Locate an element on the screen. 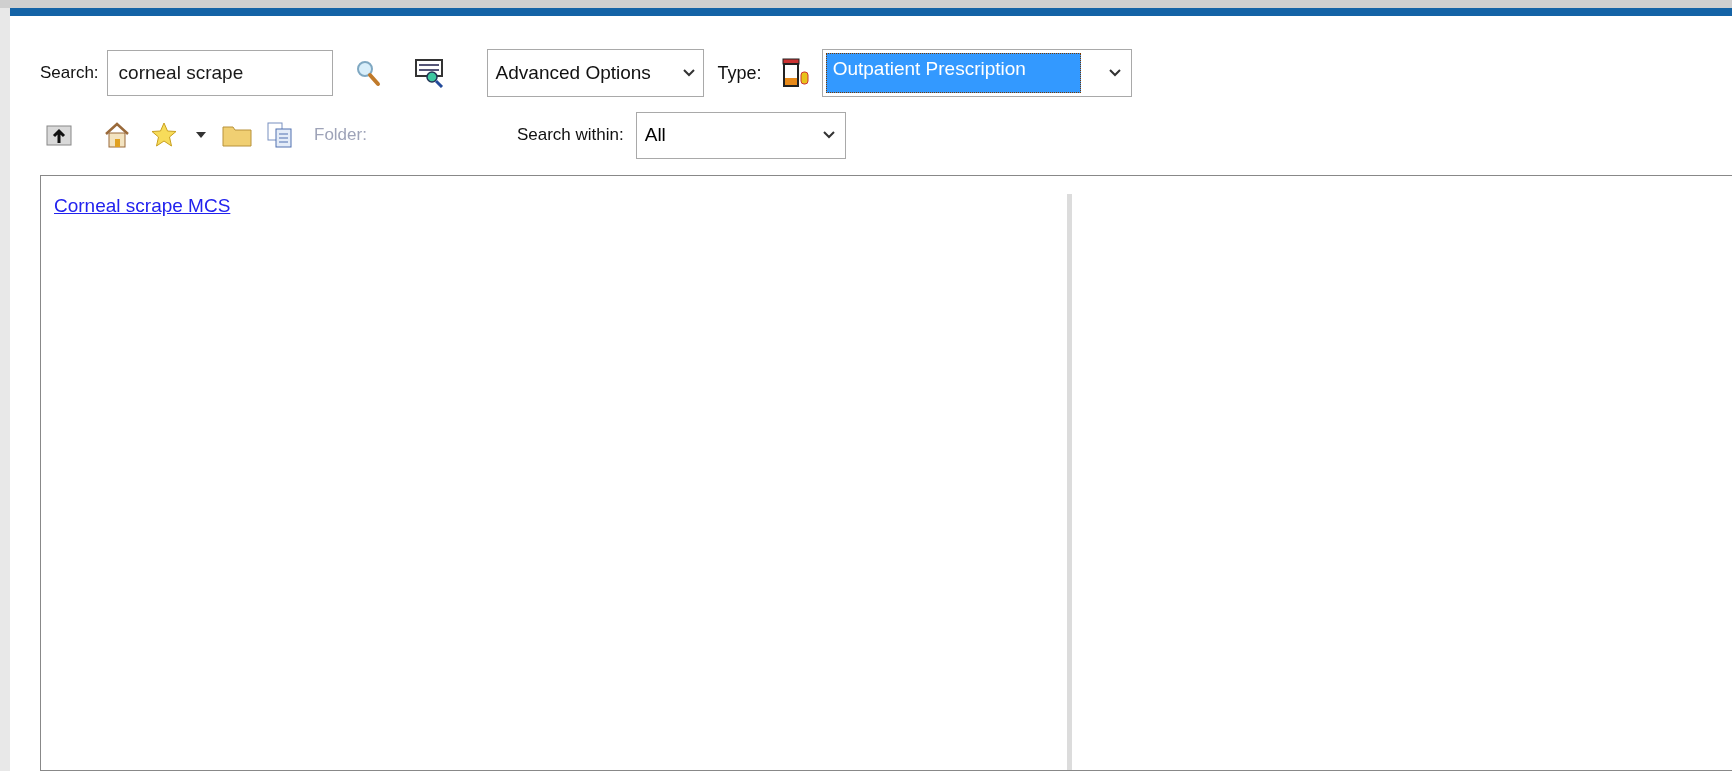 This screenshot has width=1732, height=771. search-label: Search: is located at coordinates (69, 73).